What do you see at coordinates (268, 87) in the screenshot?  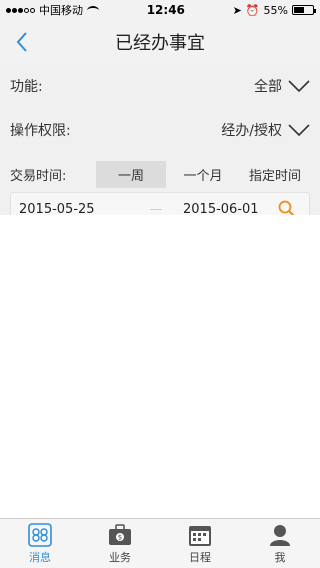 I see `function-value: 全部` at bounding box center [268, 87].